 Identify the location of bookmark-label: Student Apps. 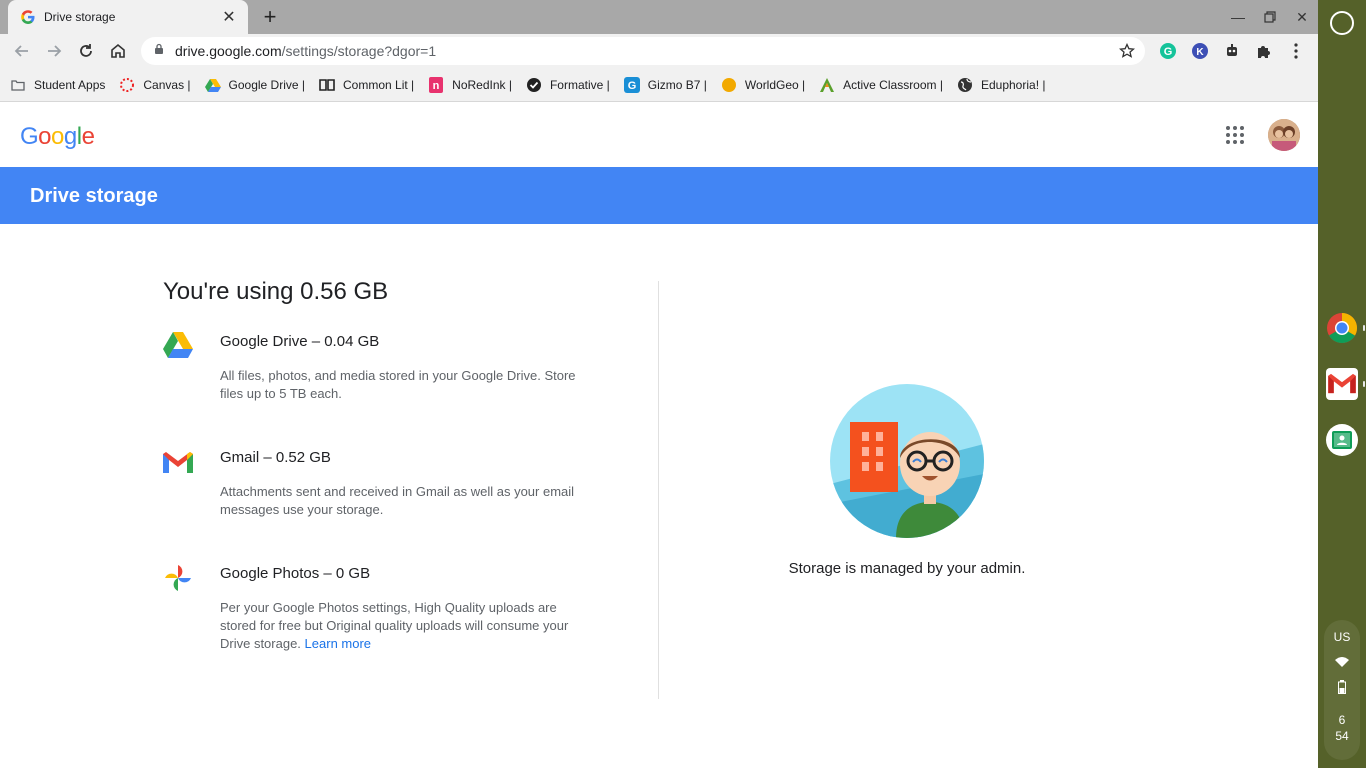
(70, 84).